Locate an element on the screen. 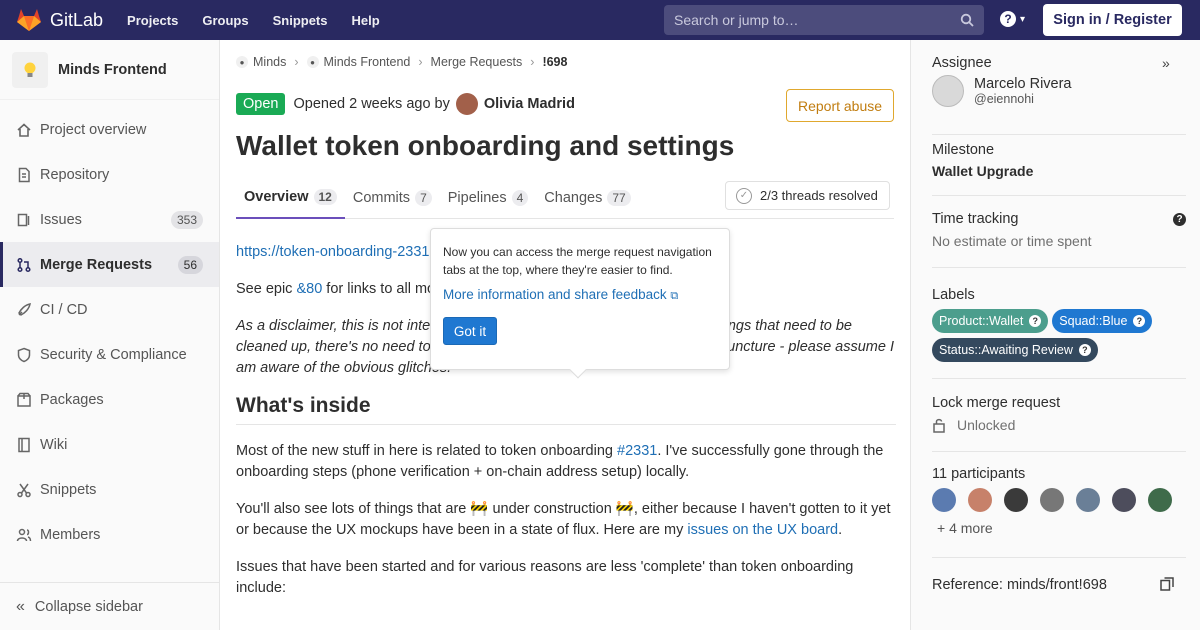 This screenshot has height=630, width=1200. shield-icon is located at coordinates (24, 355).